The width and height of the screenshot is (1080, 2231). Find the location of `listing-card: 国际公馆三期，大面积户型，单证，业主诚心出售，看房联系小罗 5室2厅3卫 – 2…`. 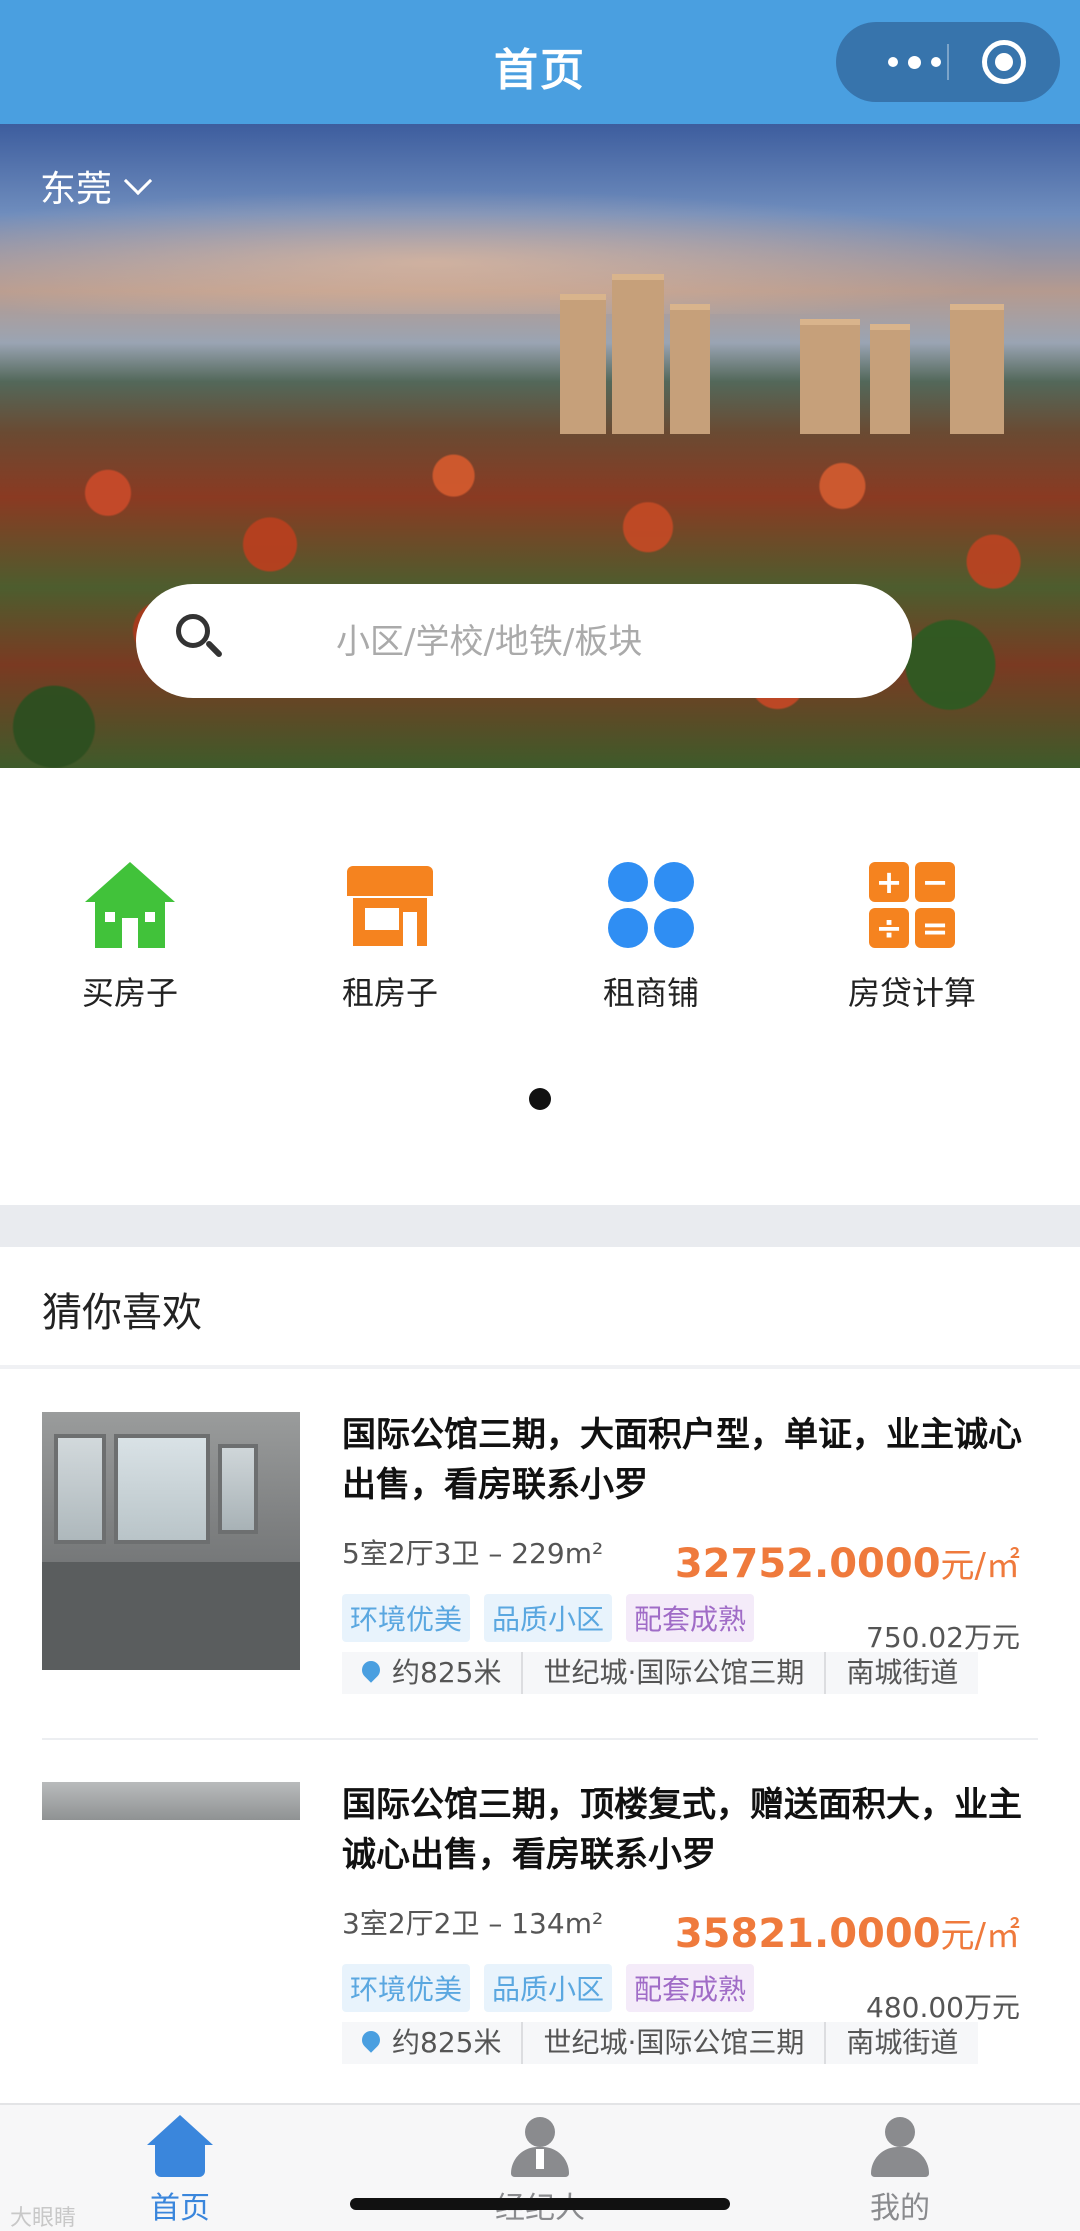

listing-card: 国际公馆三期，大面积户型，单证，业主诚心出售，看房联系小罗 5室2厅3卫 – 2… is located at coordinates (540, 1575).